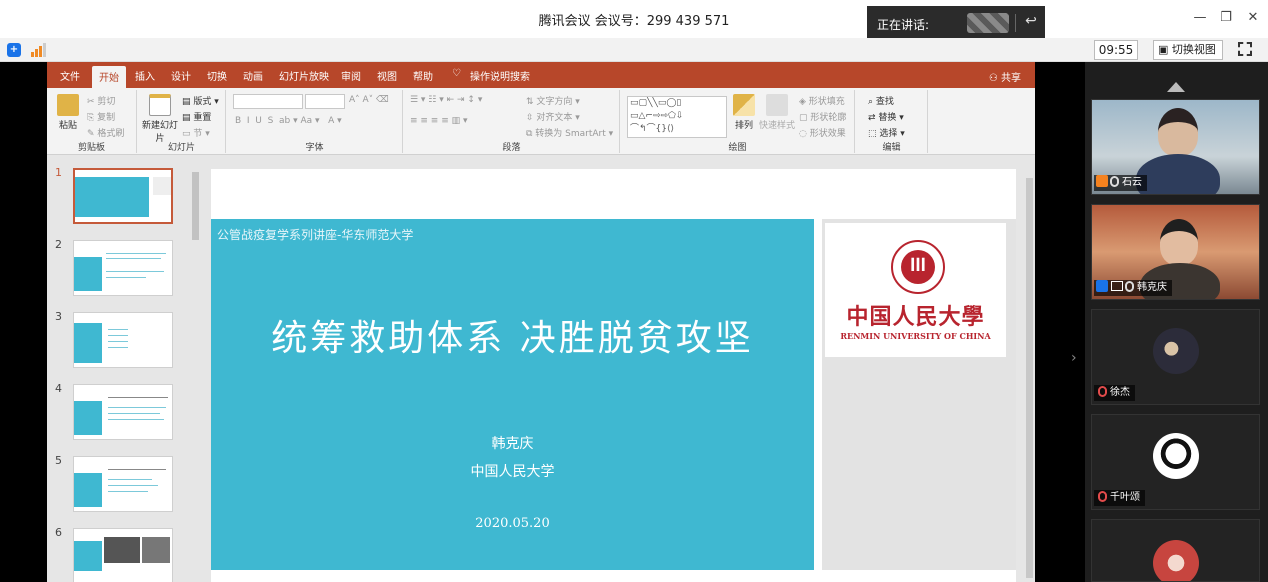  What do you see at coordinates (253, 75) in the screenshot?
I see `tab-animations: 动画` at bounding box center [253, 75].